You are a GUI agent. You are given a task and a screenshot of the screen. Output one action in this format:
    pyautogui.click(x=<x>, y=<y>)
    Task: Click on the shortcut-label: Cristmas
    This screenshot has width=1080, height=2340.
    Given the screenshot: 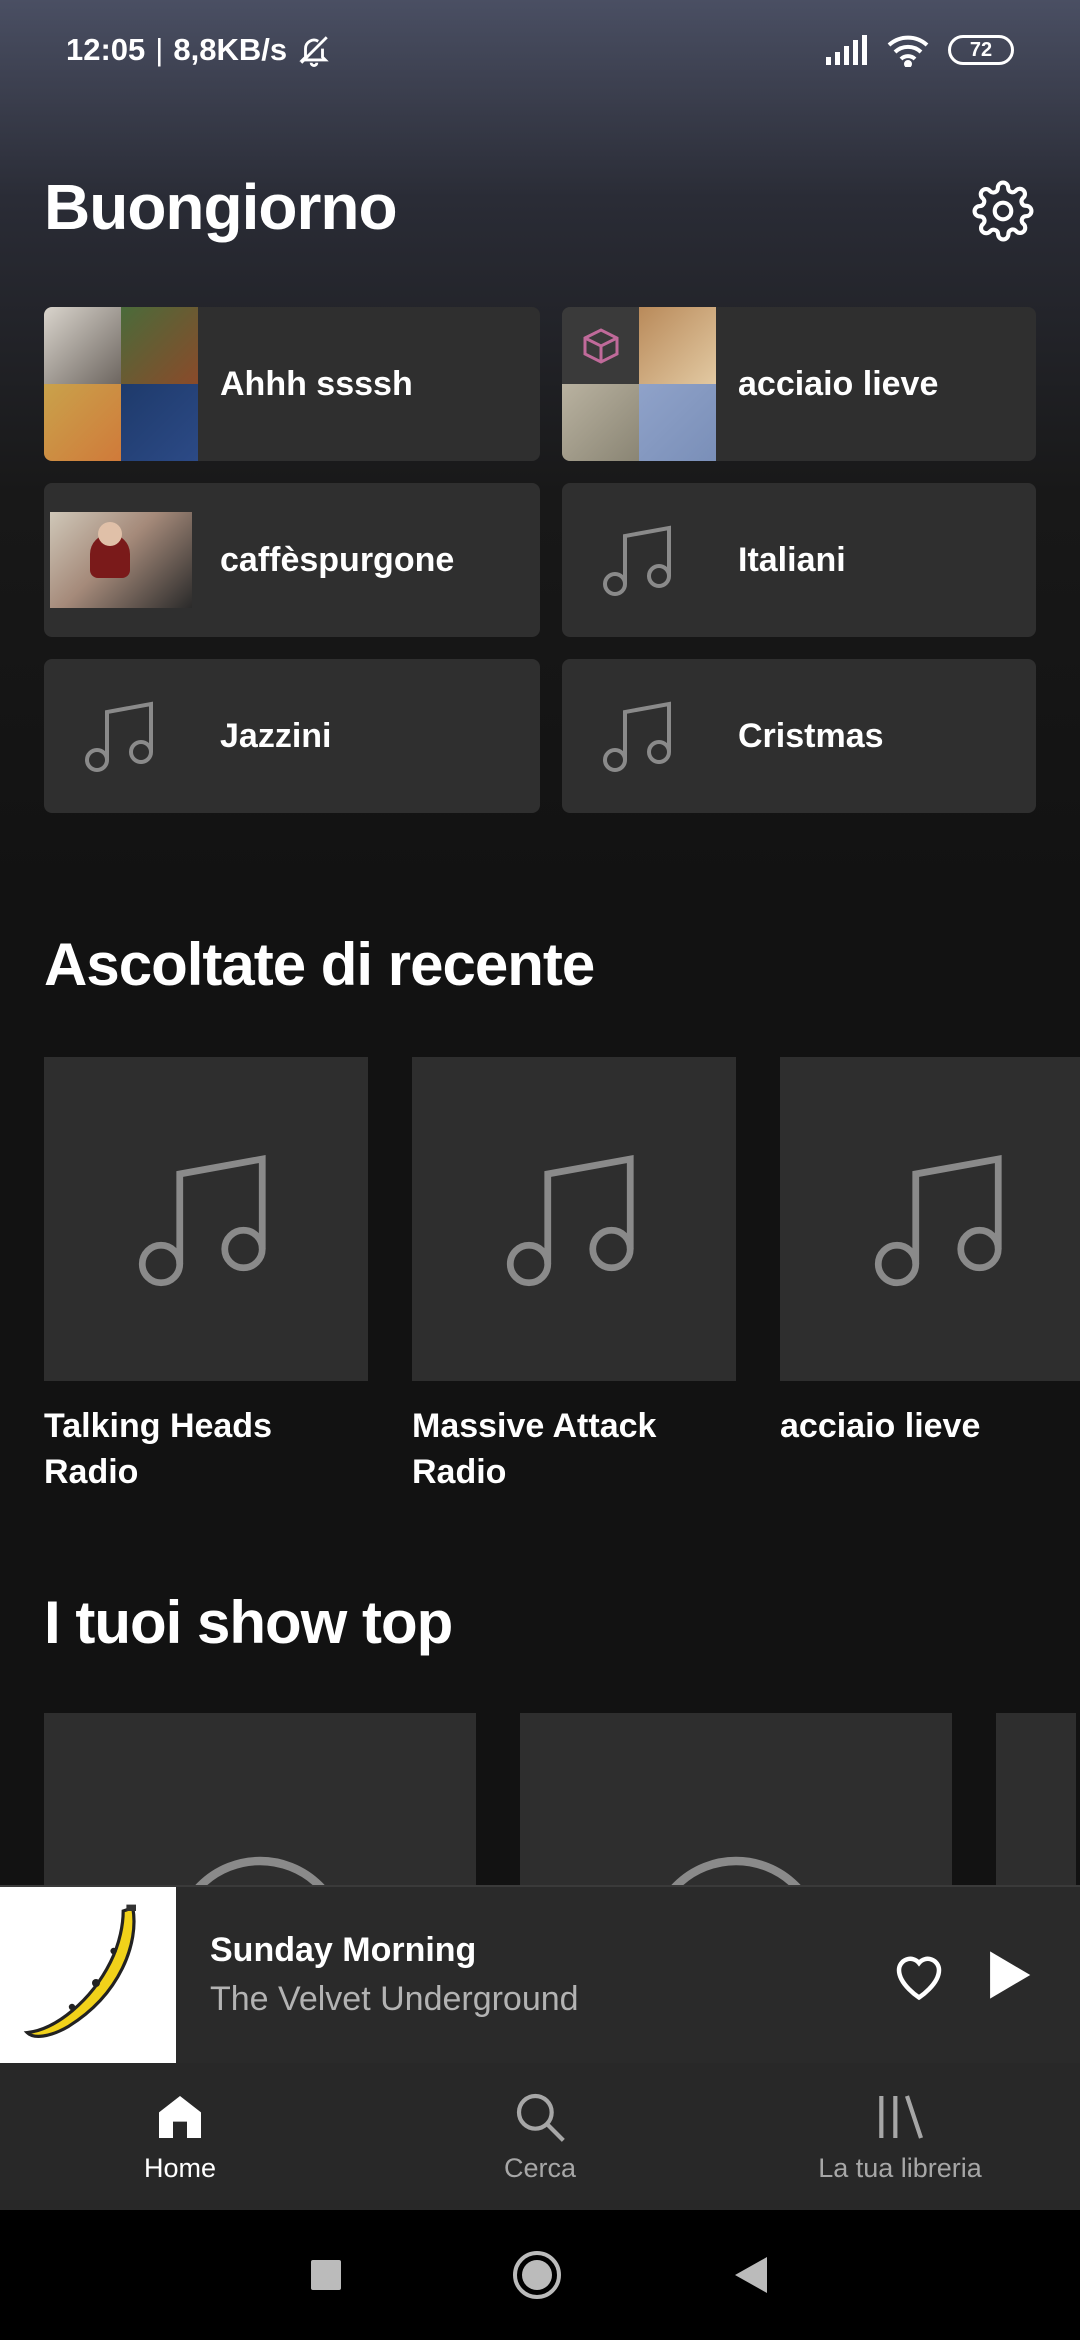 What is the action you would take?
    pyautogui.click(x=811, y=735)
    